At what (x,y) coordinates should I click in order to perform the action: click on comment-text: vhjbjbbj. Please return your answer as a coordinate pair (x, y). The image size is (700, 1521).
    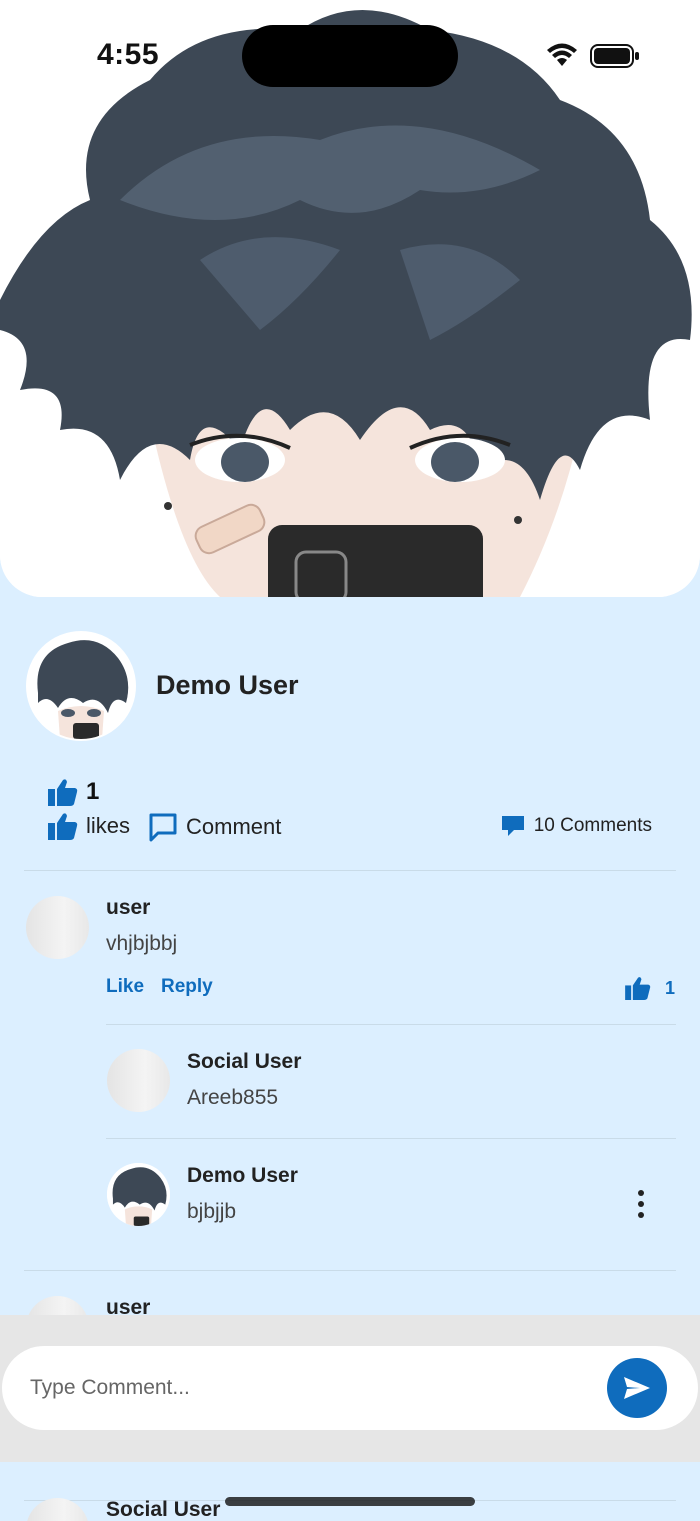
    Looking at the image, I should click on (142, 943).